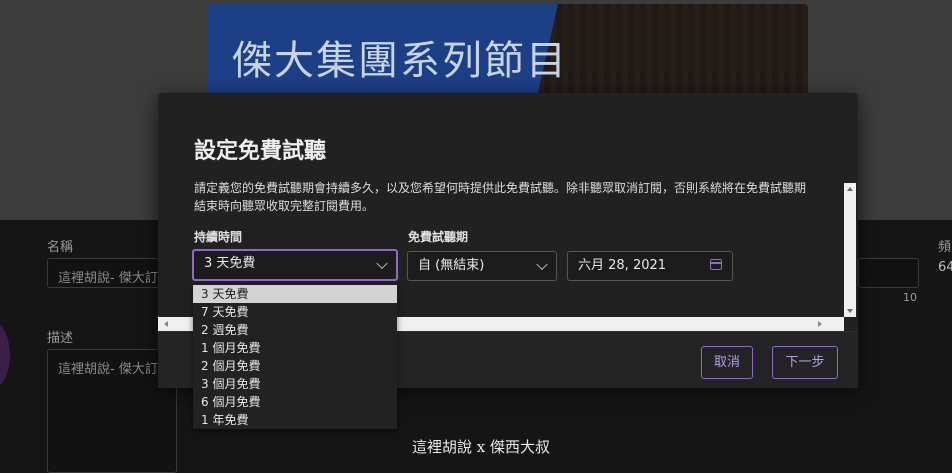 The width and height of the screenshot is (952, 473). What do you see at coordinates (295, 294) in the screenshot?
I see `duration-option: 3 天免費` at bounding box center [295, 294].